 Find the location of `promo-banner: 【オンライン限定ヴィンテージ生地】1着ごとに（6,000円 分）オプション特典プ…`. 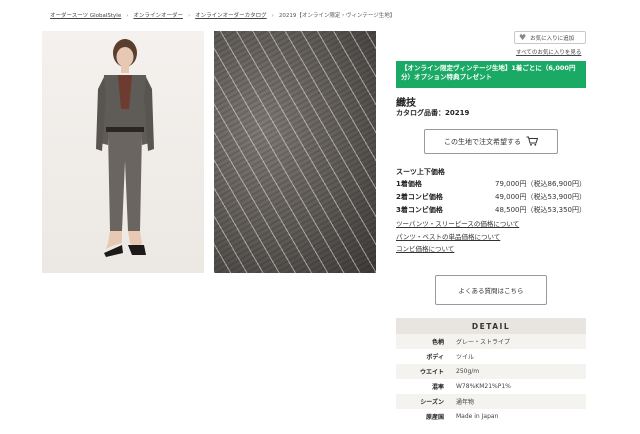

promo-banner: 【オンライン限定ヴィンテージ生地】1着ごとに（6,000円 分）オプション特典プ… is located at coordinates (491, 74).